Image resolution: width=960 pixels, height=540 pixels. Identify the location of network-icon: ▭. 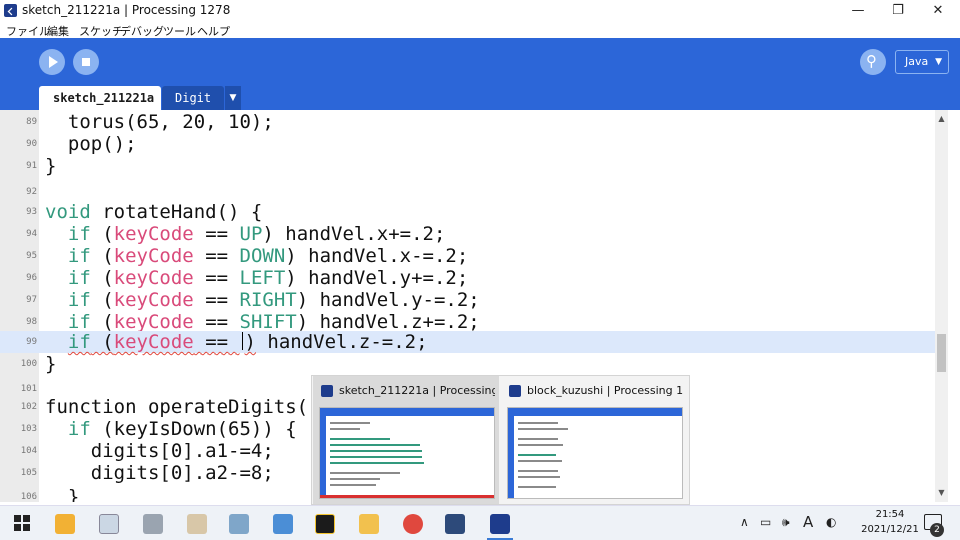
(765, 522).